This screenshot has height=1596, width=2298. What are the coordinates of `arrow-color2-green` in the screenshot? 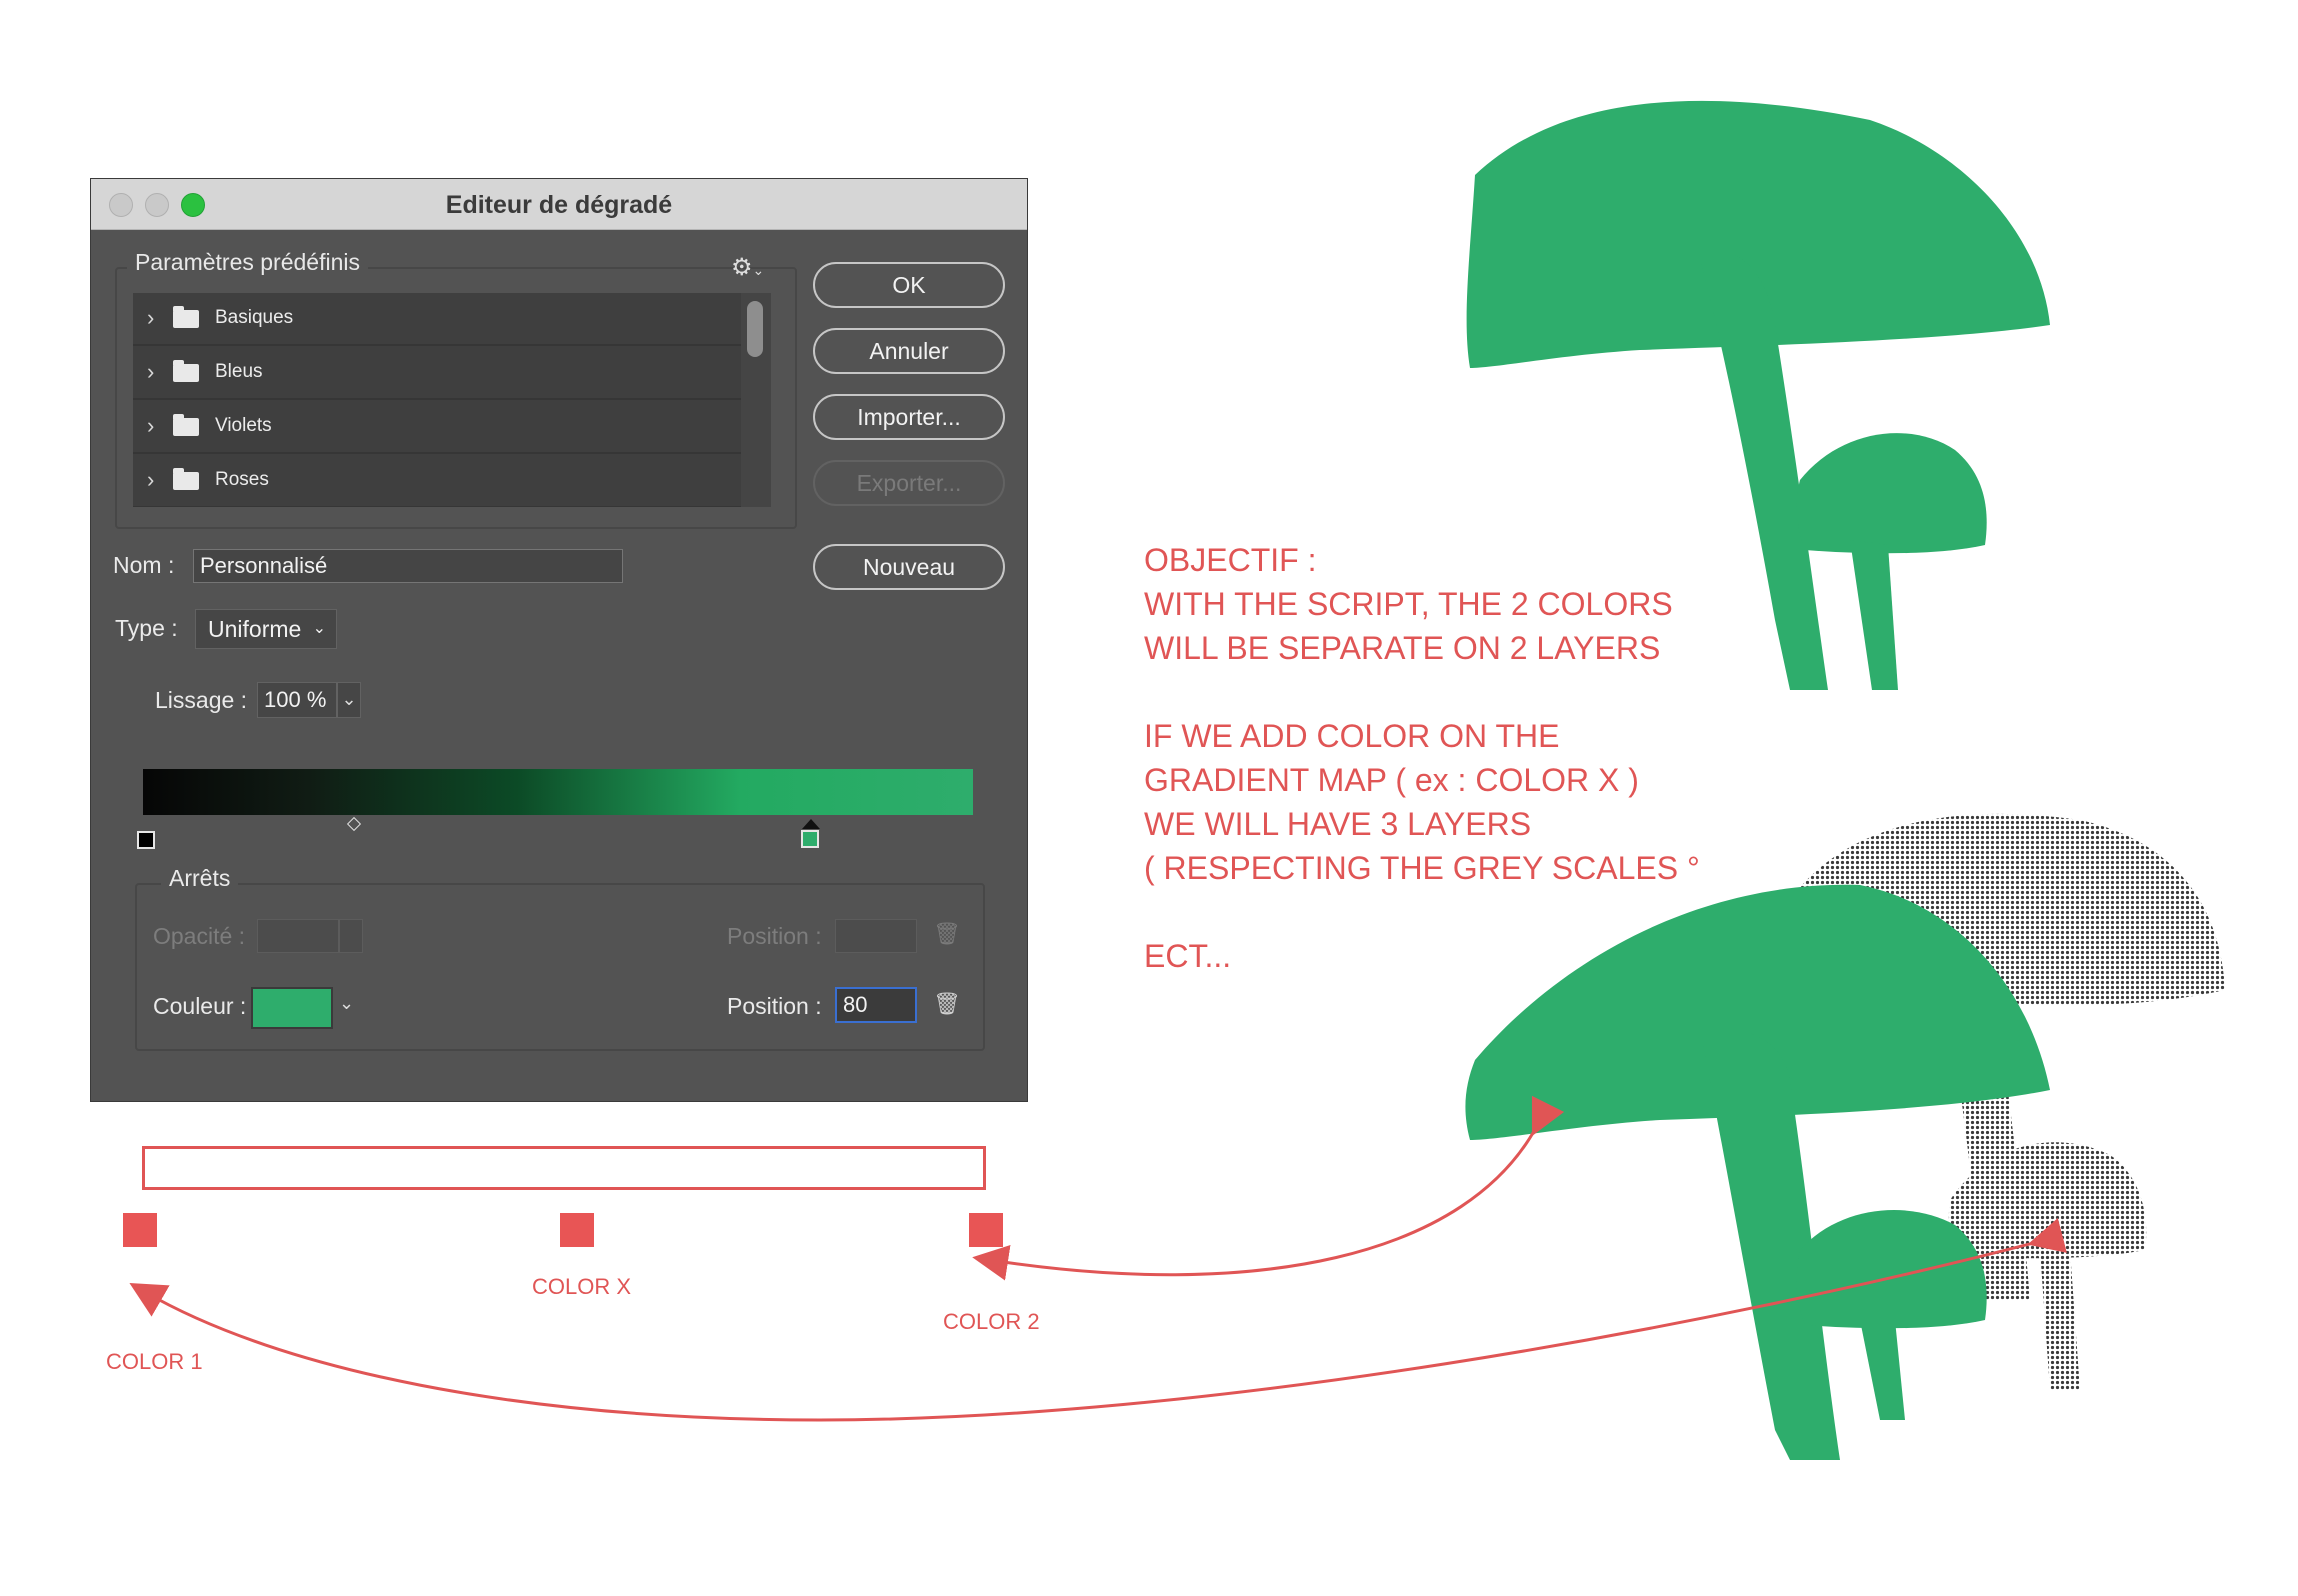 It's located at (1268, 1188).